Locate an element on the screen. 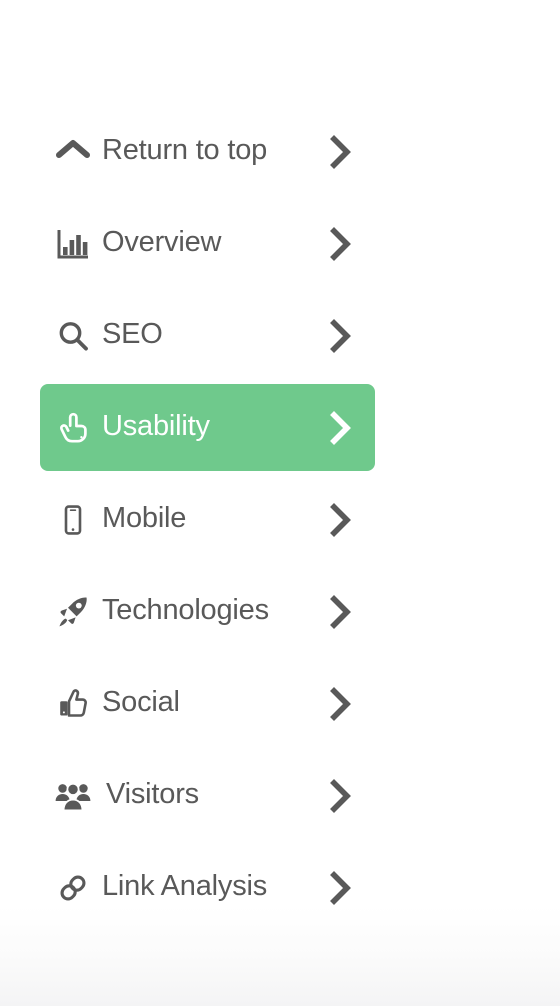 The image size is (560, 1006). thumbs-up-icon is located at coordinates (71, 703).